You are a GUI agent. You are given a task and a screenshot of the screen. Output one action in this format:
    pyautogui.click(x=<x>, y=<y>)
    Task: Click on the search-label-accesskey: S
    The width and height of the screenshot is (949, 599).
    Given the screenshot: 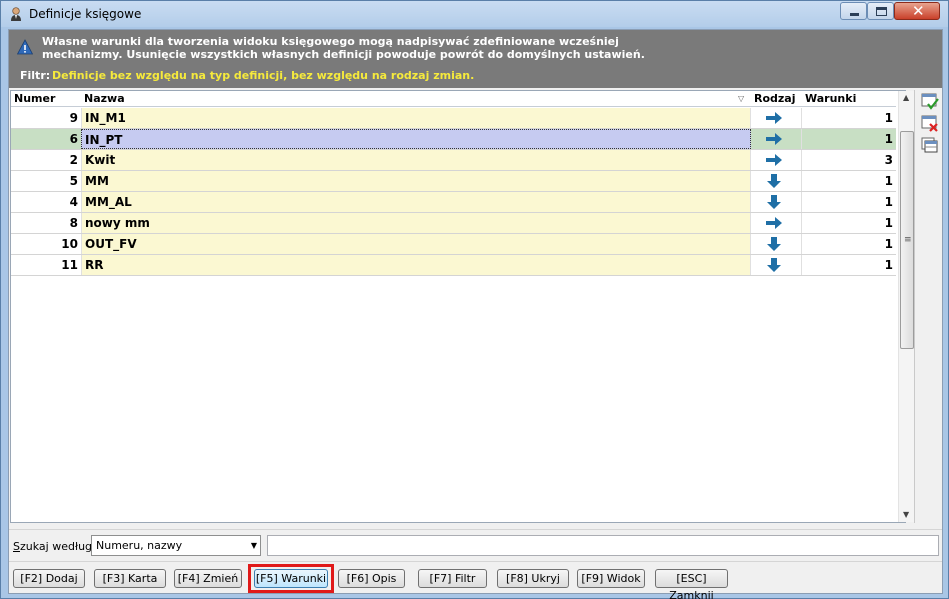 What is the action you would take?
    pyautogui.click(x=16, y=546)
    